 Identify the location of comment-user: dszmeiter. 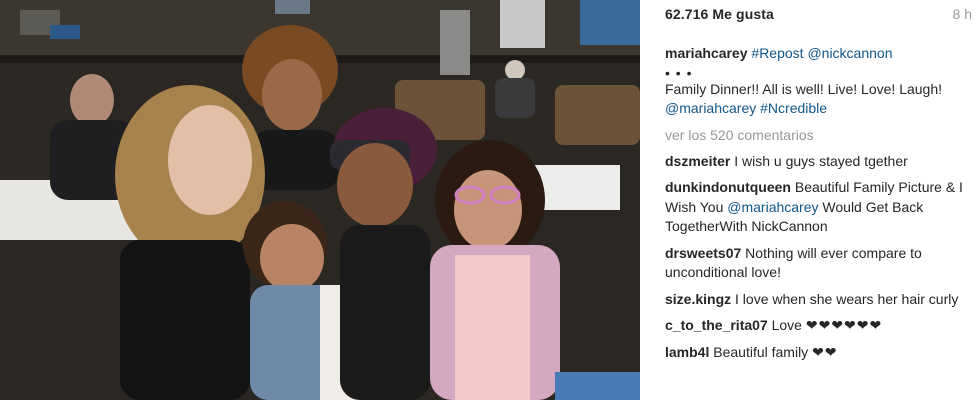
(697, 161).